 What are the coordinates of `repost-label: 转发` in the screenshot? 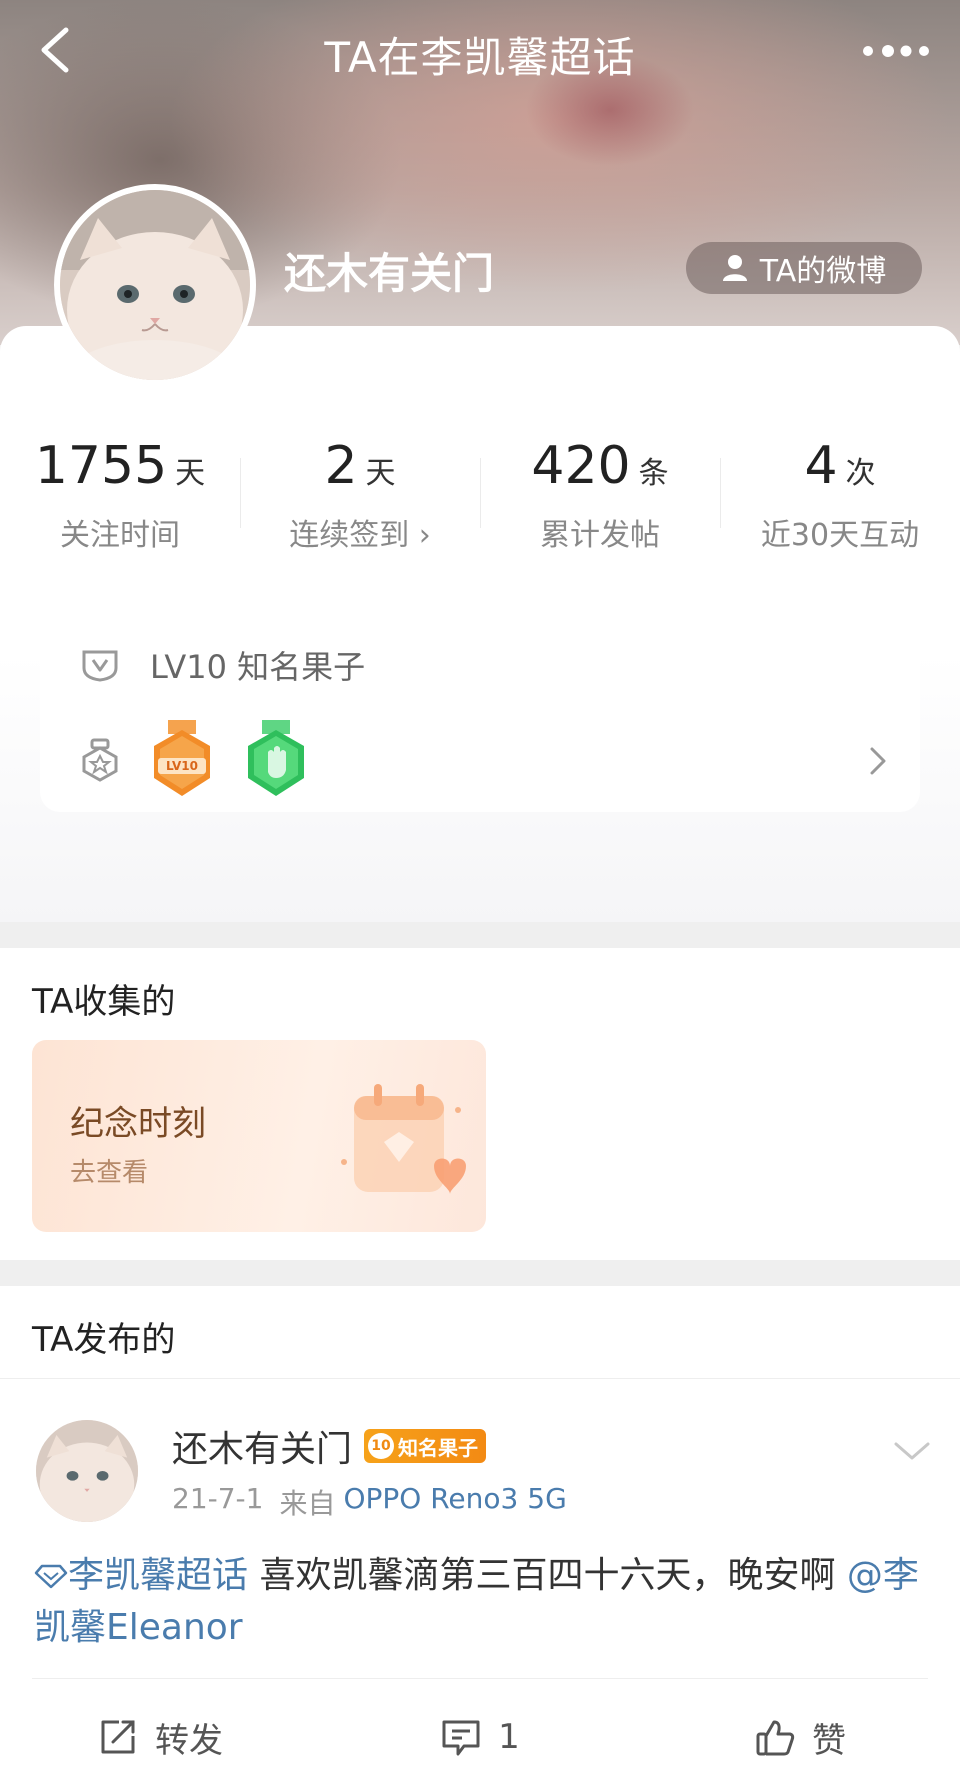 It's located at (189, 1740).